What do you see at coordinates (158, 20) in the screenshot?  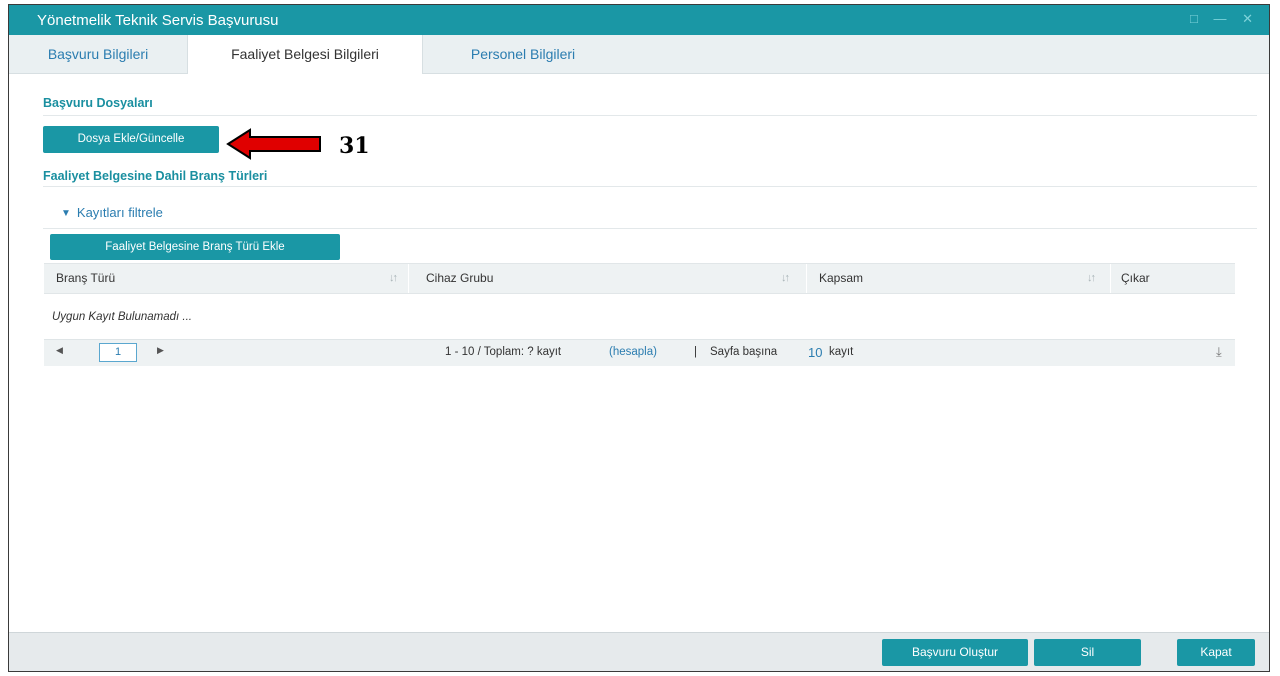 I see `window-title: Yönetmelik Teknik Servis Başvurusu` at bounding box center [158, 20].